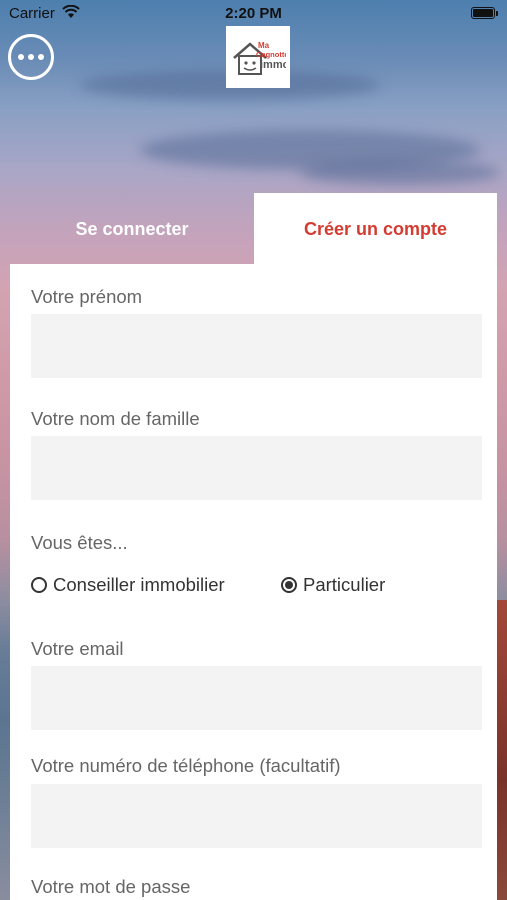 The height and width of the screenshot is (900, 507). I want to click on more-menu-button, so click(31, 57).